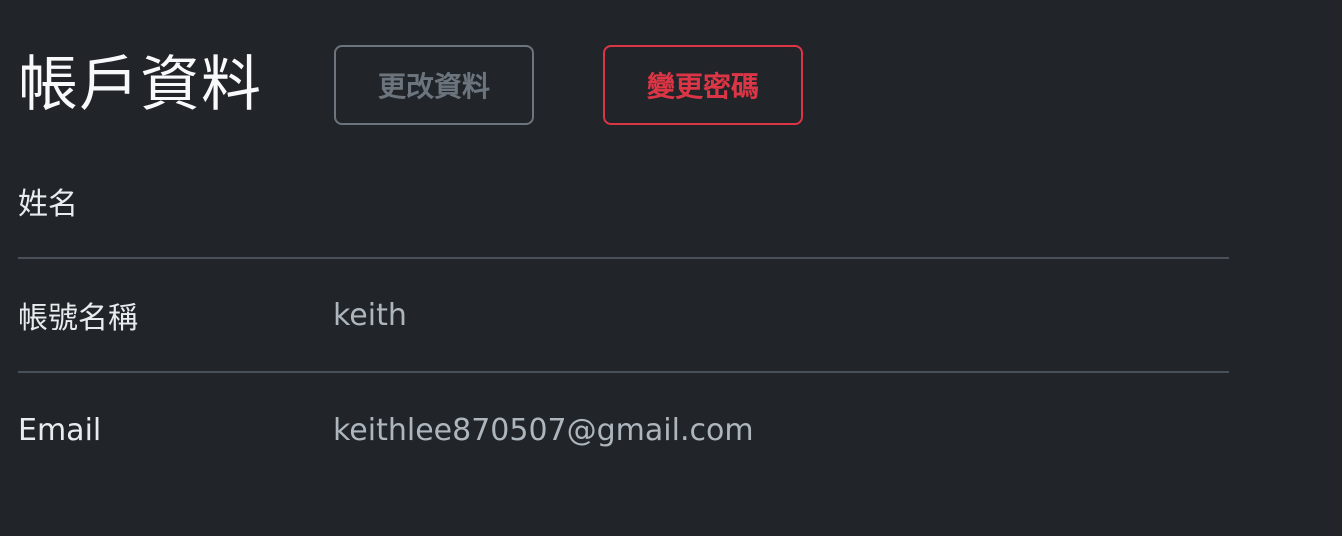 The width and height of the screenshot is (1342, 536). What do you see at coordinates (370, 315) in the screenshot?
I see `username-value: keith` at bounding box center [370, 315].